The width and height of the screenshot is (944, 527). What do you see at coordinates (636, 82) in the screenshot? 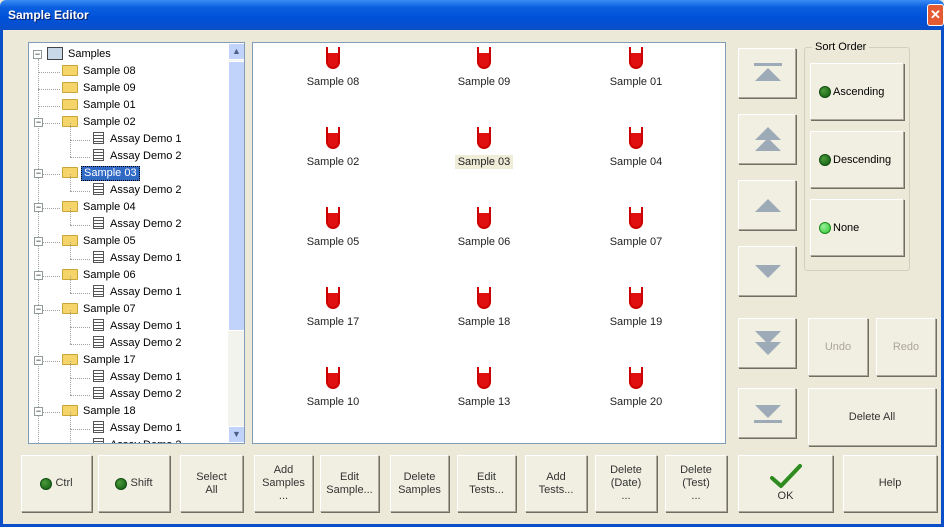
I see `sample-label: Sample 01` at bounding box center [636, 82].